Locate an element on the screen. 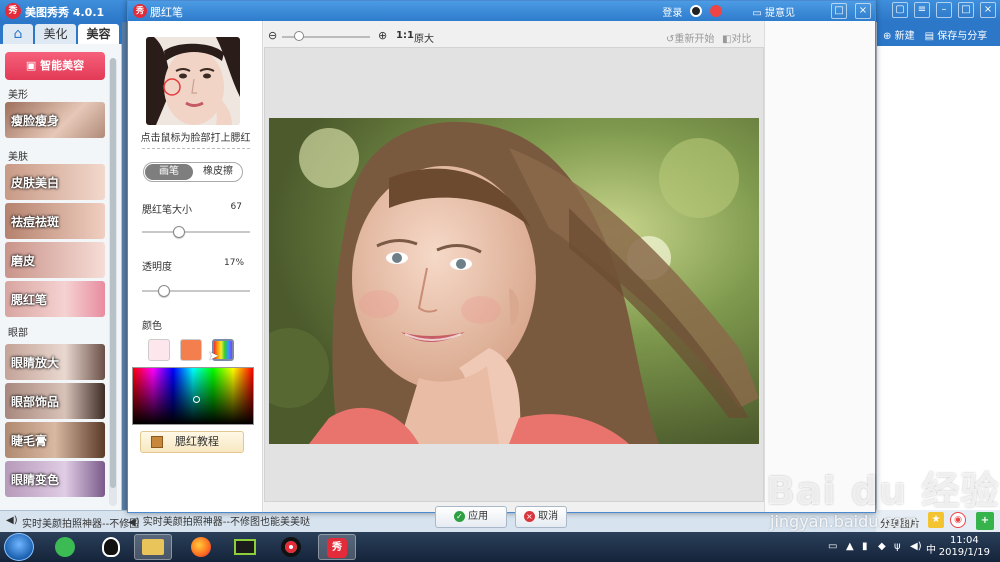  right-panel: ⊕ 新建 ▤ 保存与分享 is located at coordinates (938, 266).